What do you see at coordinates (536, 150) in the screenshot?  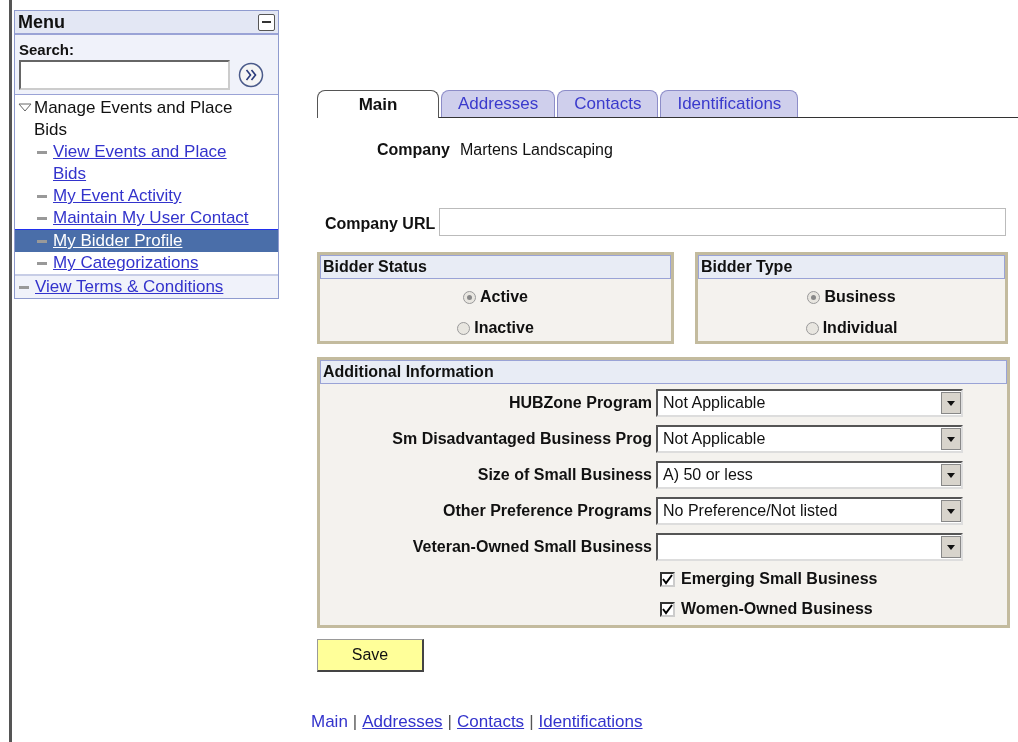 I see `company-value: Martens Landscaping` at bounding box center [536, 150].